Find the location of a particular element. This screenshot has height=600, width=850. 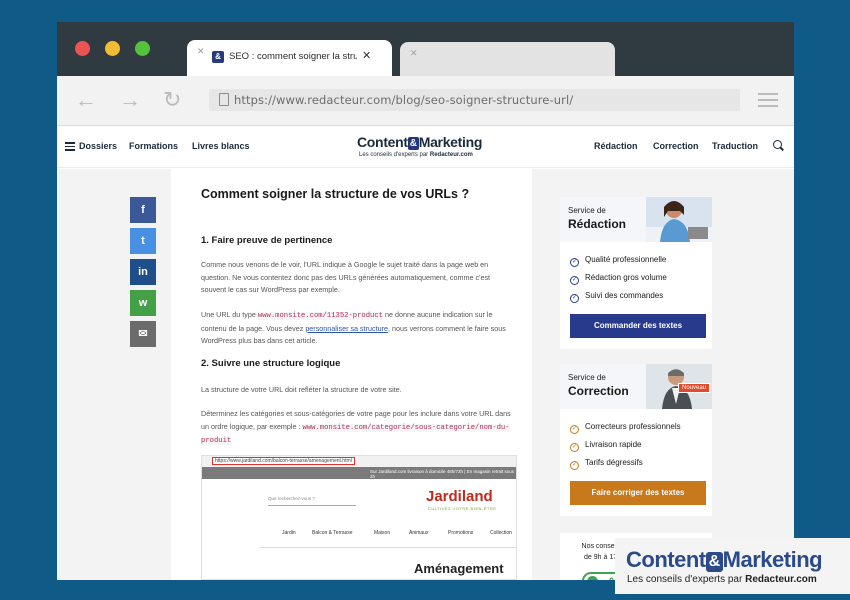

card-correction-title: Correction is located at coordinates (598, 391).